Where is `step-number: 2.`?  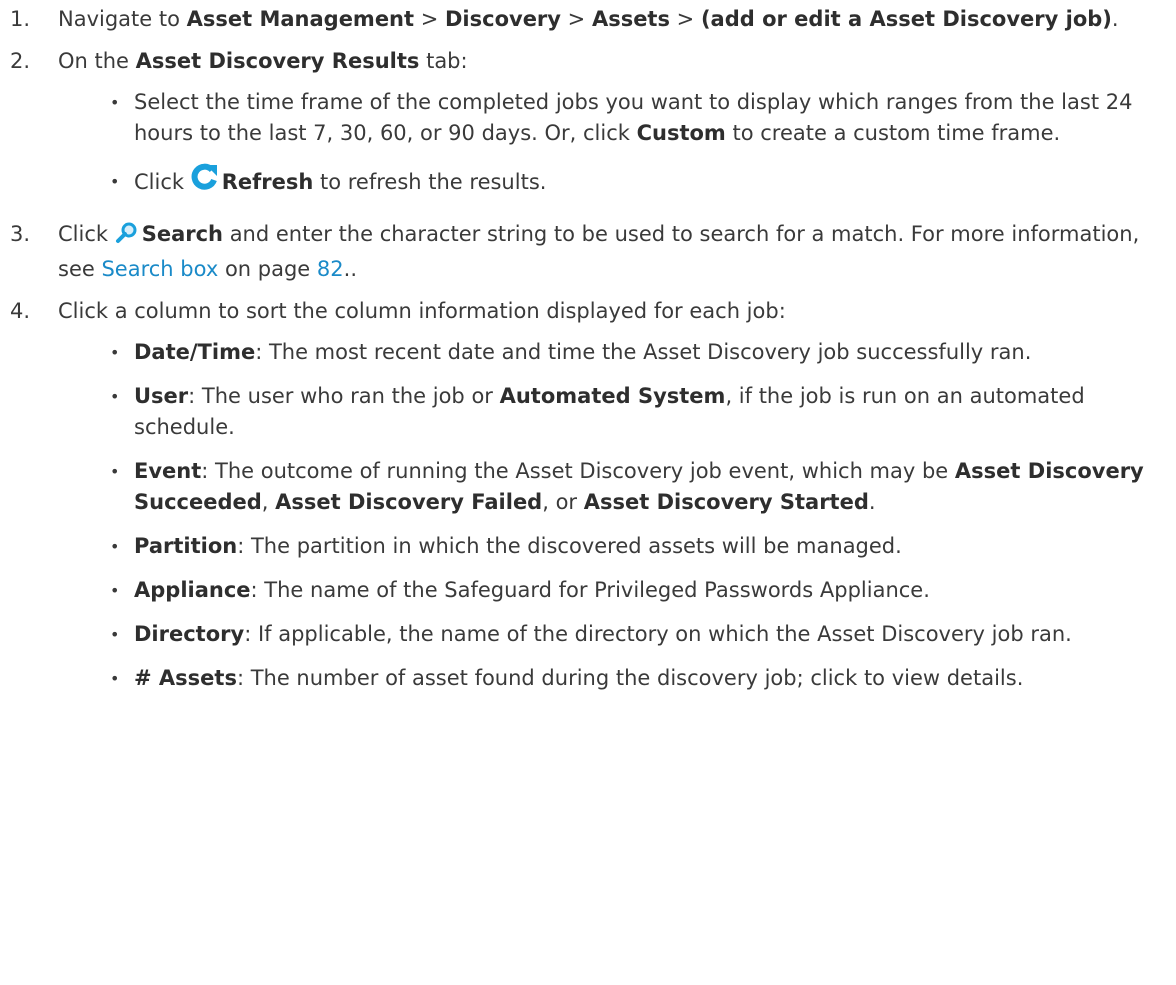
step-number: 2. is located at coordinates (20, 61).